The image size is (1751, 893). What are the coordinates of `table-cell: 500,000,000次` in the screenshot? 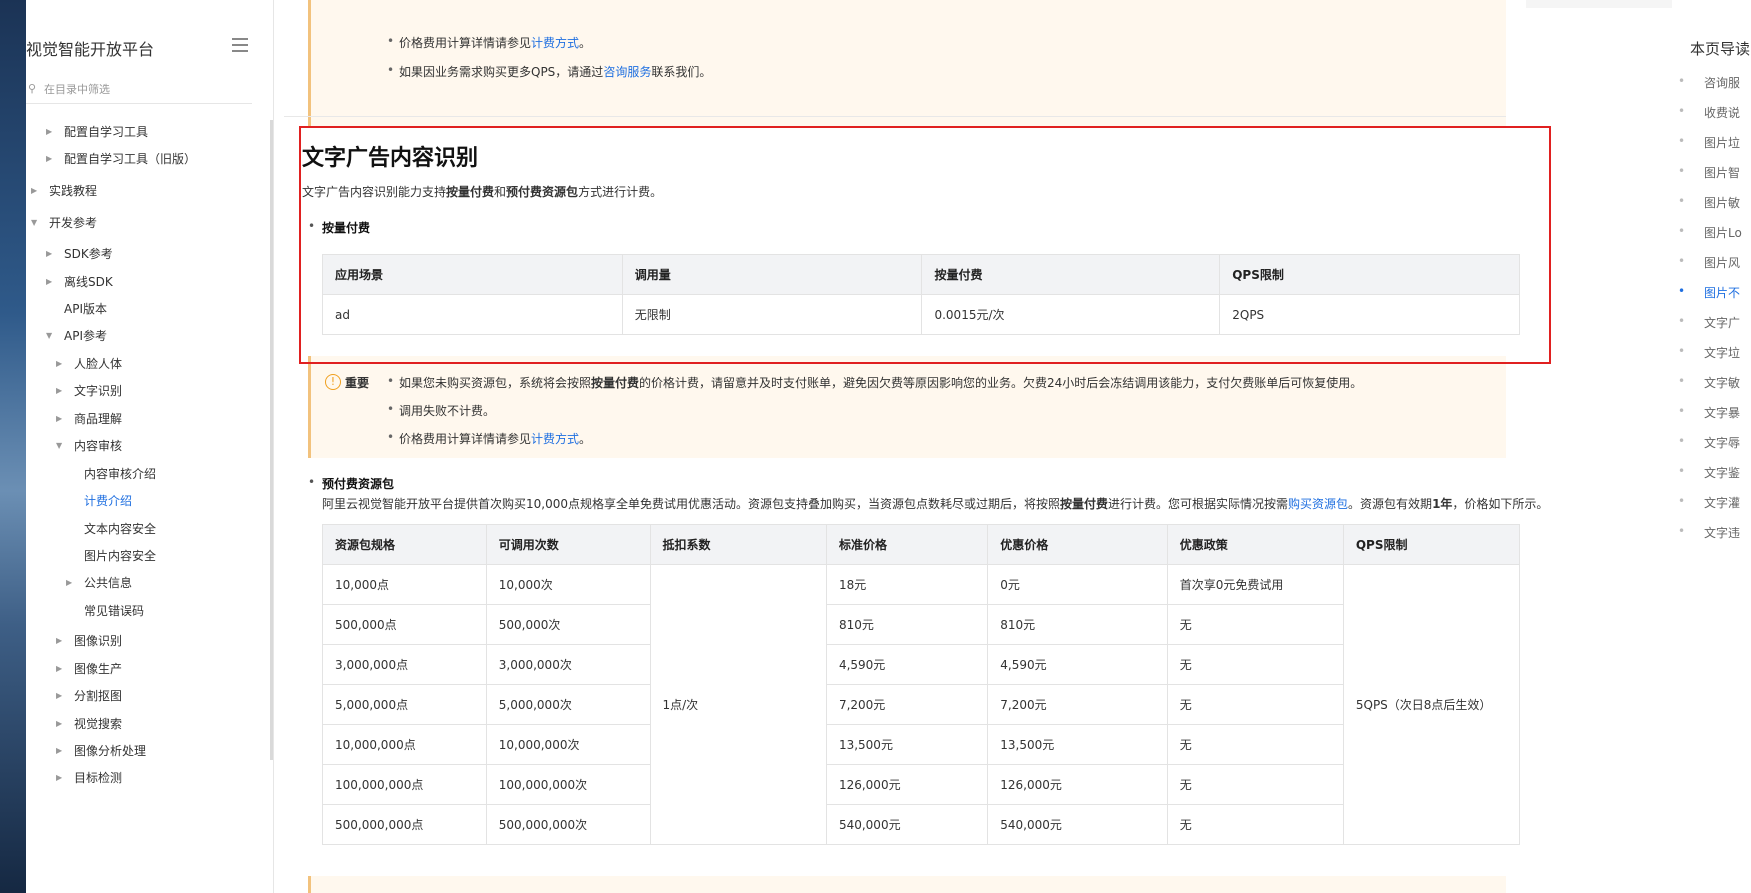 It's located at (568, 824).